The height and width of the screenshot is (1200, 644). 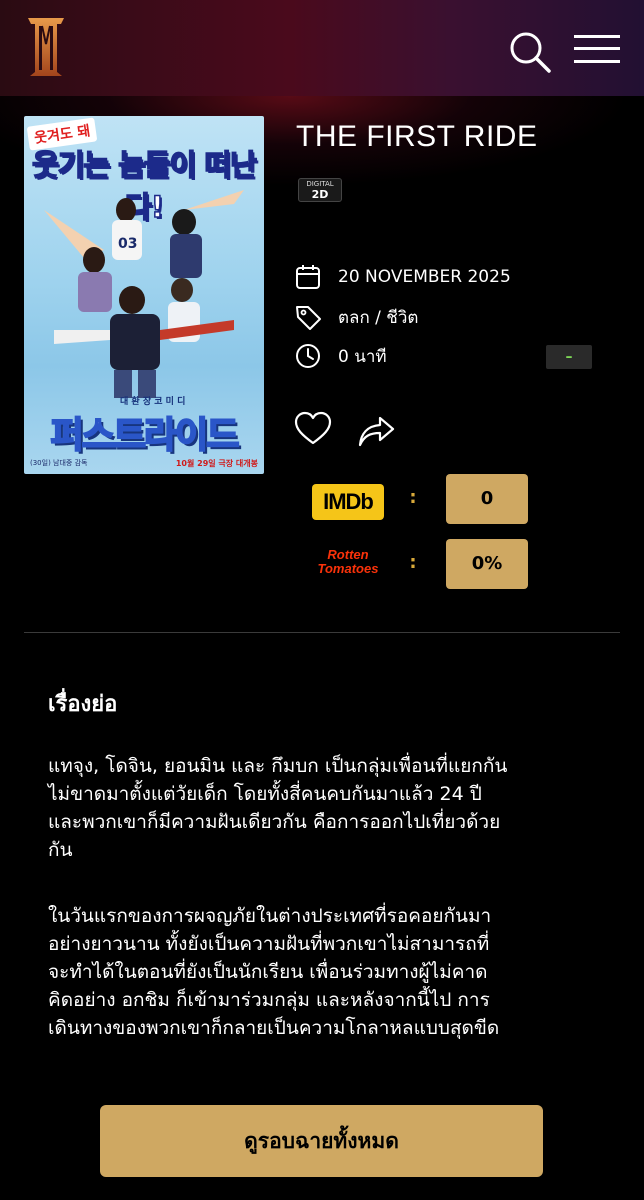 What do you see at coordinates (597, 49) in the screenshot?
I see `hamburger-menu-icon` at bounding box center [597, 49].